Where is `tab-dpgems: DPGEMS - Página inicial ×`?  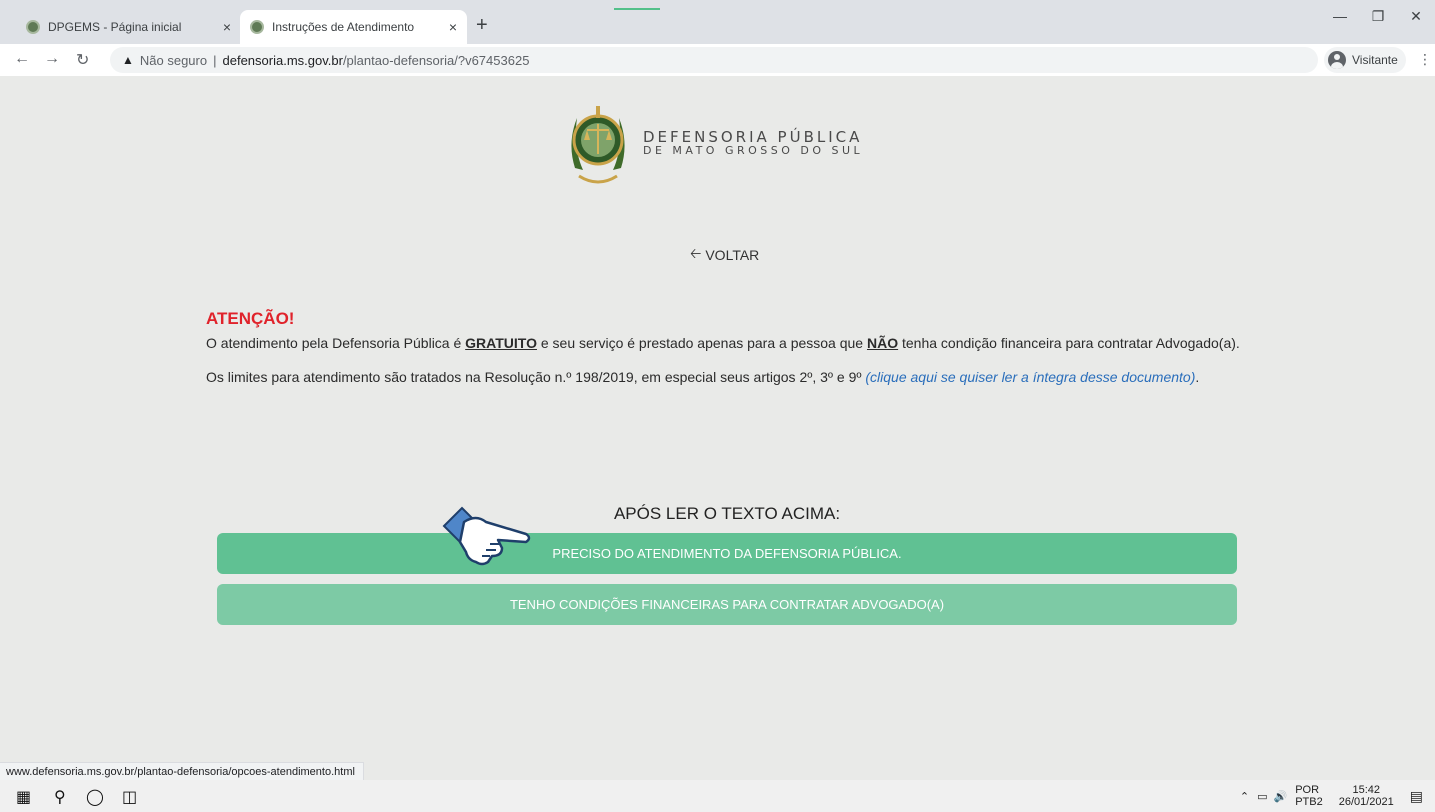 tab-dpgems: DPGEMS - Página inicial × is located at coordinates (128, 27).